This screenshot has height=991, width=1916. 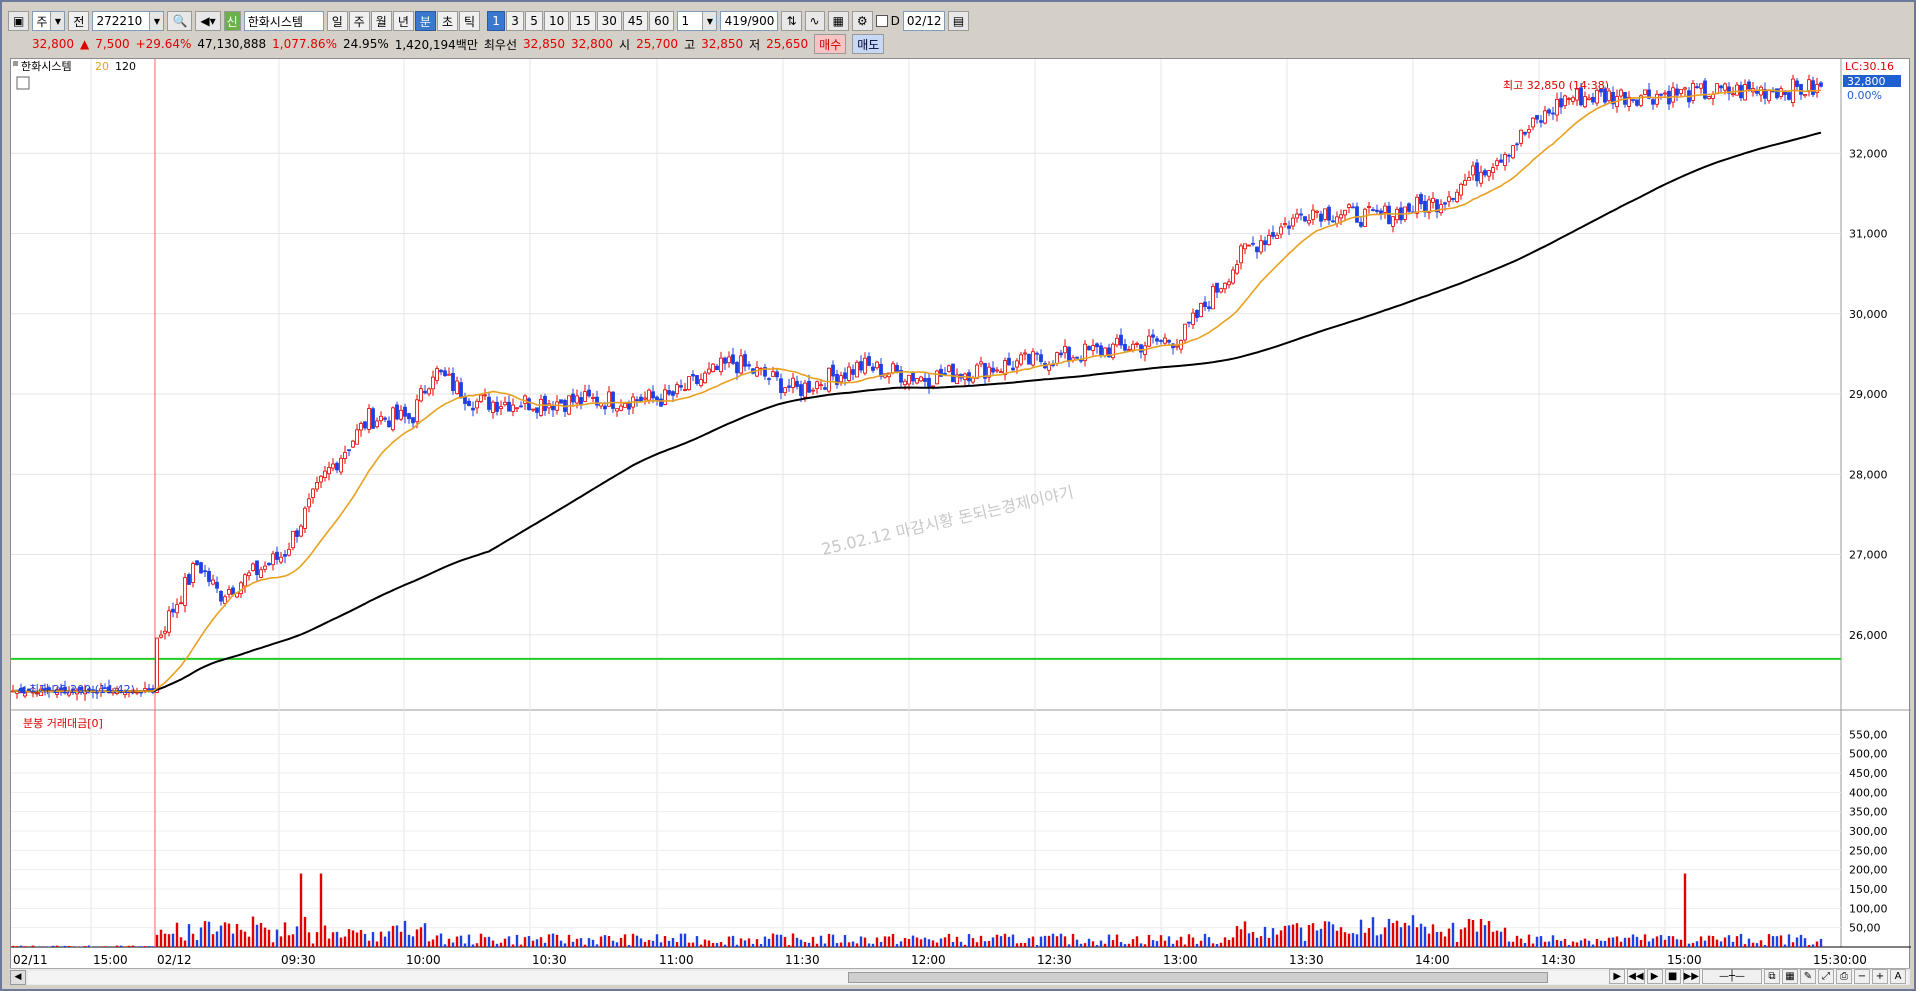 What do you see at coordinates (180, 21) in the screenshot?
I see `search-icon: 🔍` at bounding box center [180, 21].